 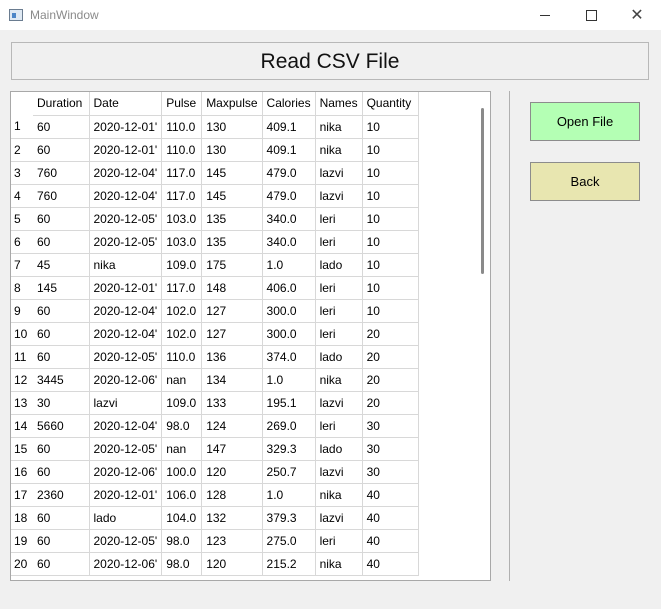 What do you see at coordinates (61, 265) in the screenshot?
I see `table-cell: 45` at bounding box center [61, 265].